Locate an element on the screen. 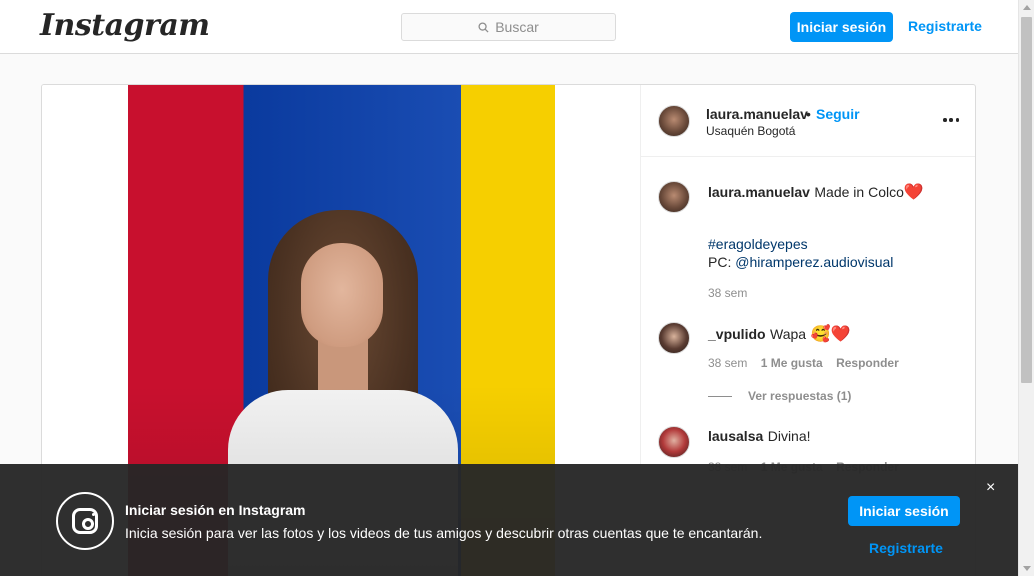  scroll-down-arrow-icon is located at coordinates (1027, 568).